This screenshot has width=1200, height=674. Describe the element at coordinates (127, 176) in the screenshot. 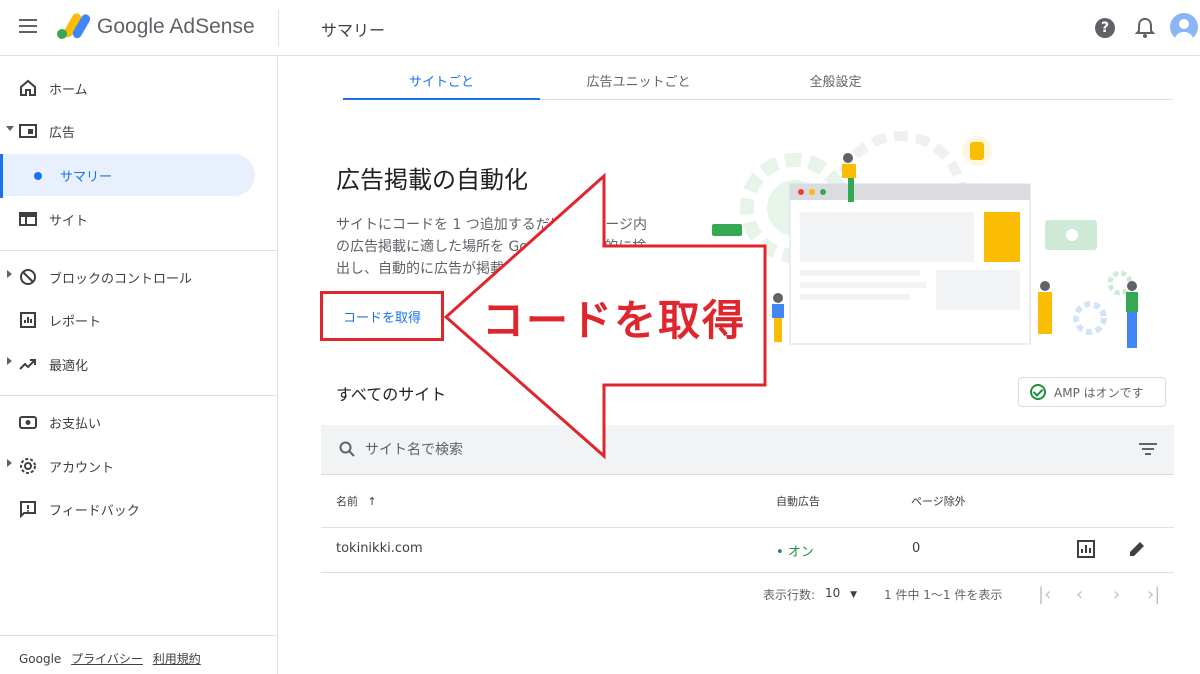

I see `sidebar-item-summary: サマリー` at that location.